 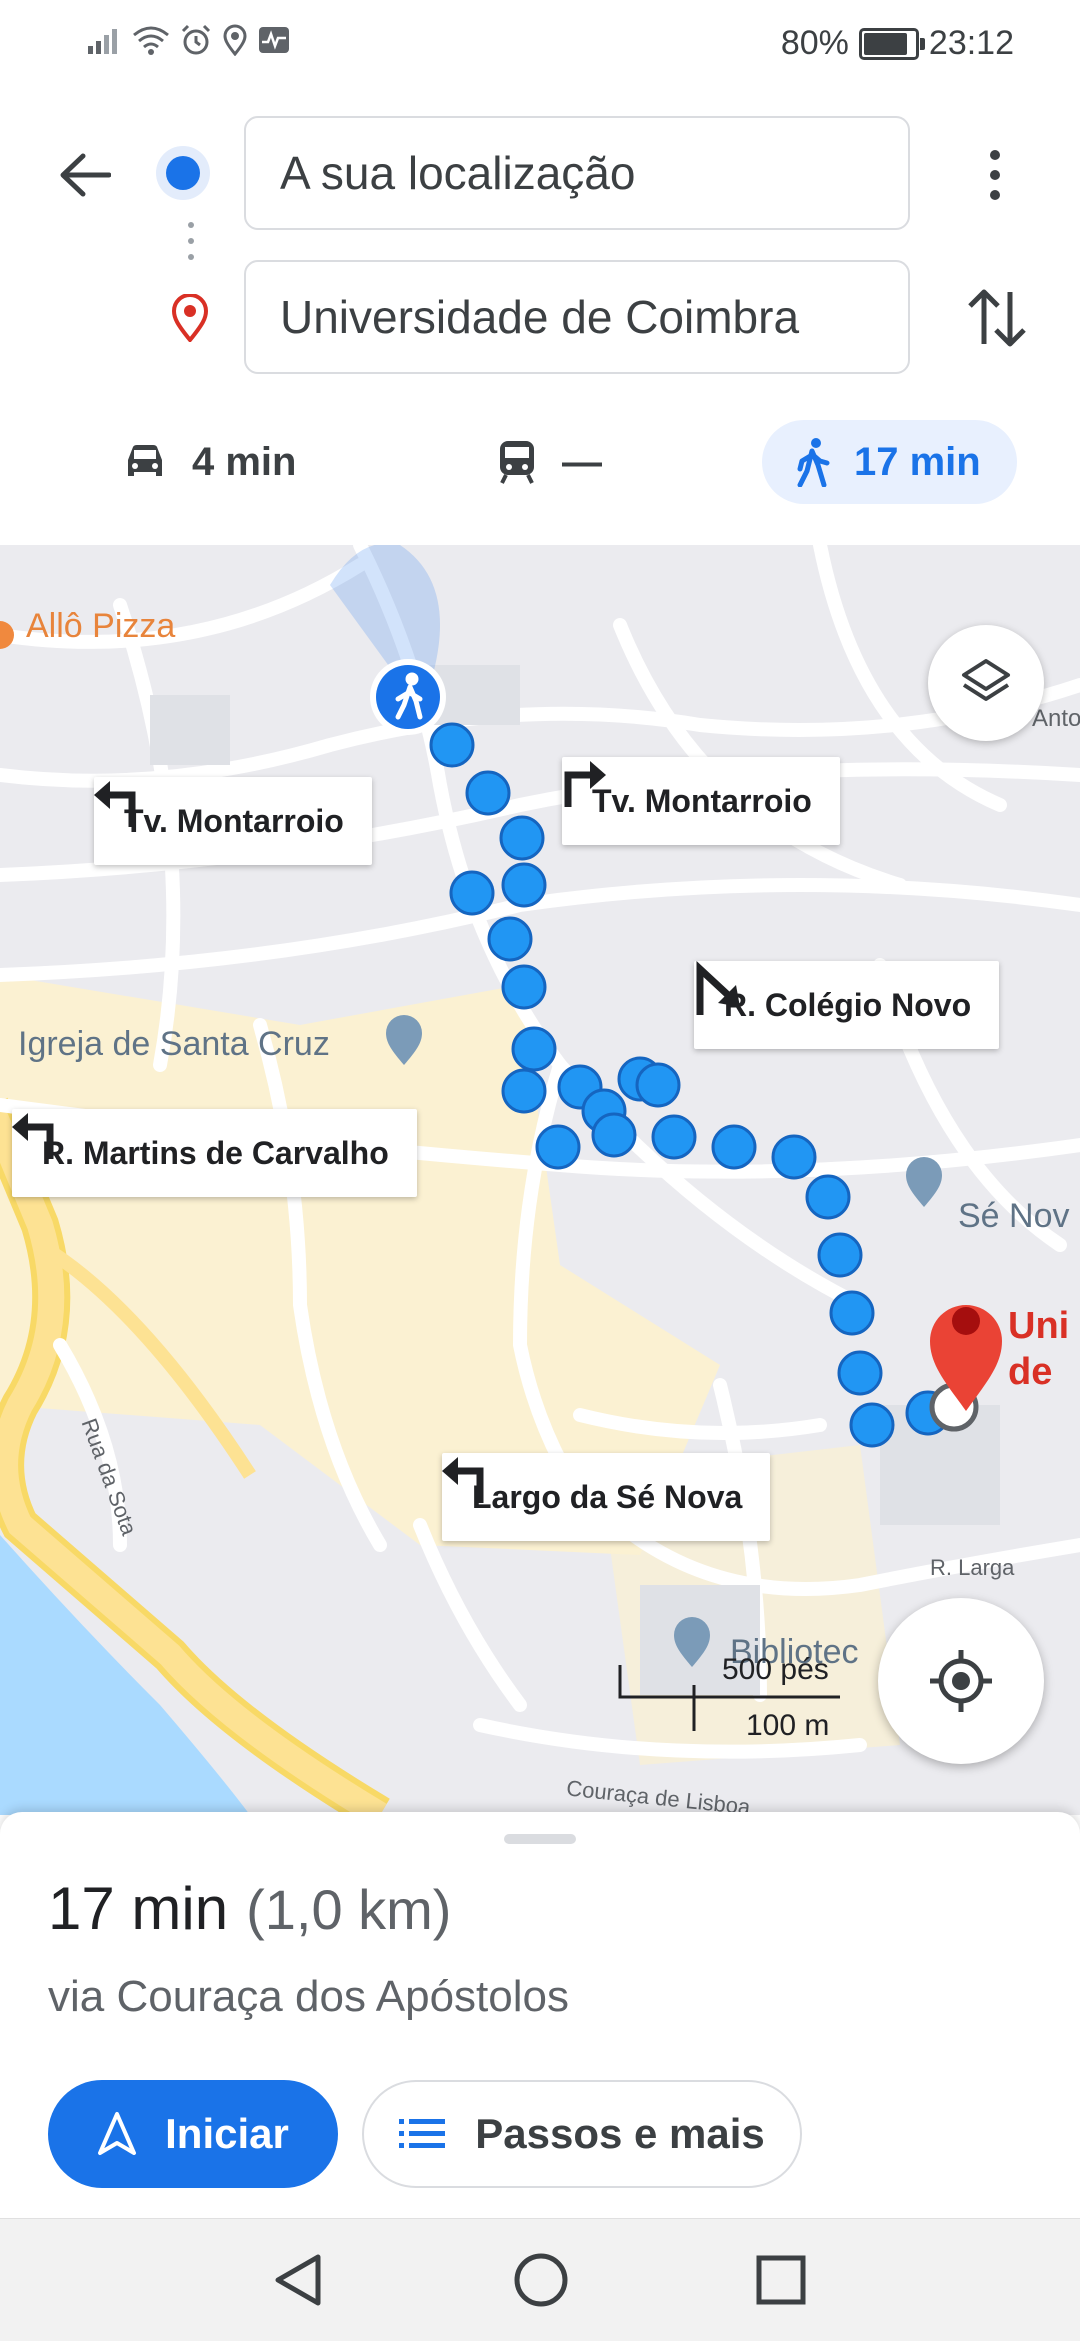 I want to click on layers-icon, so click(x=986, y=680).